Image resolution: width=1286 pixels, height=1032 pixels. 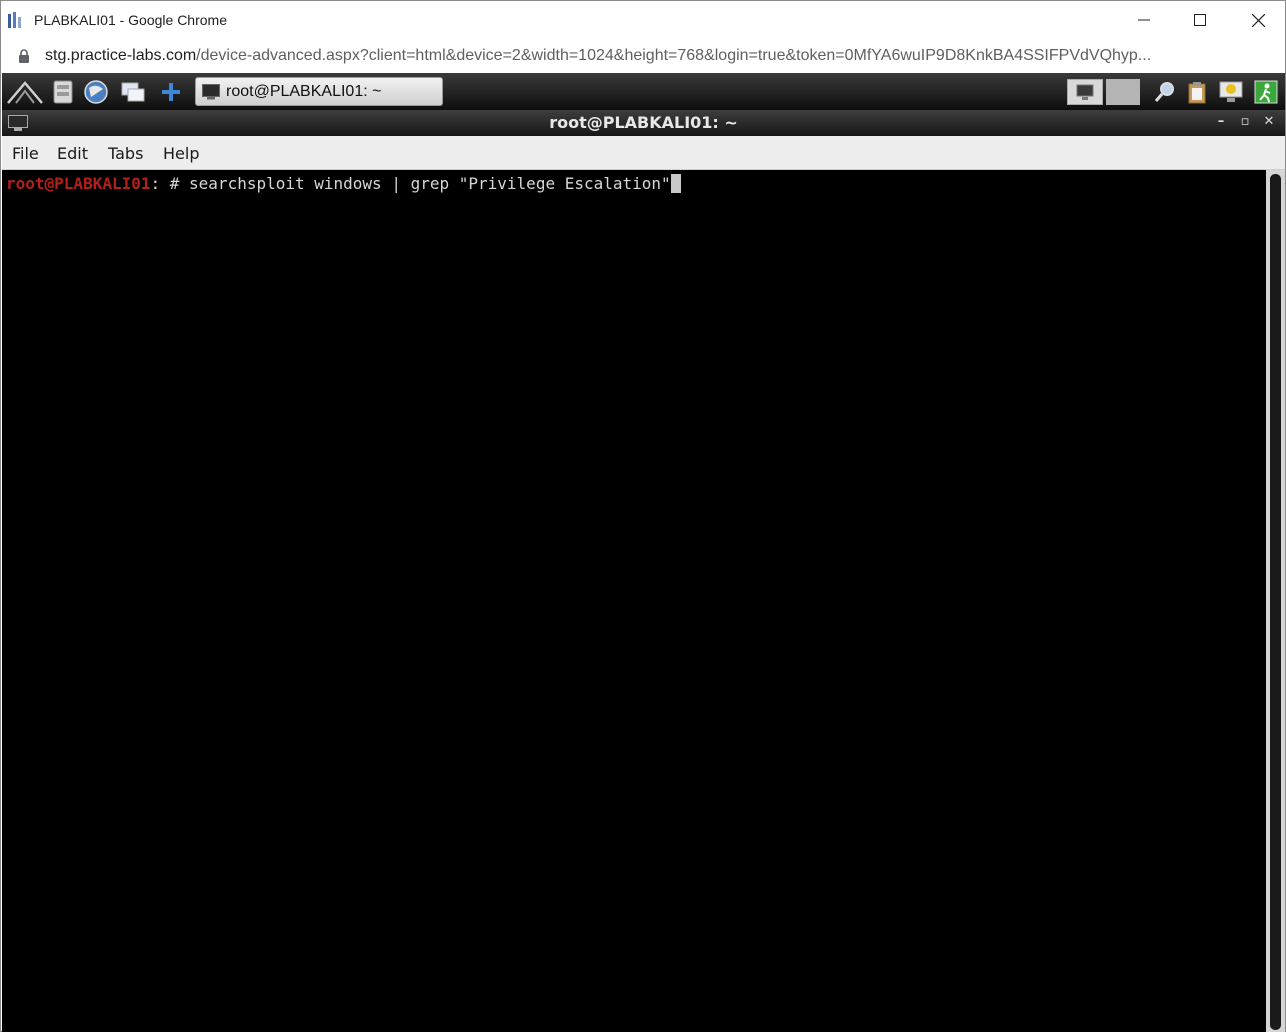 What do you see at coordinates (1165, 92) in the screenshot?
I see `search-icon` at bounding box center [1165, 92].